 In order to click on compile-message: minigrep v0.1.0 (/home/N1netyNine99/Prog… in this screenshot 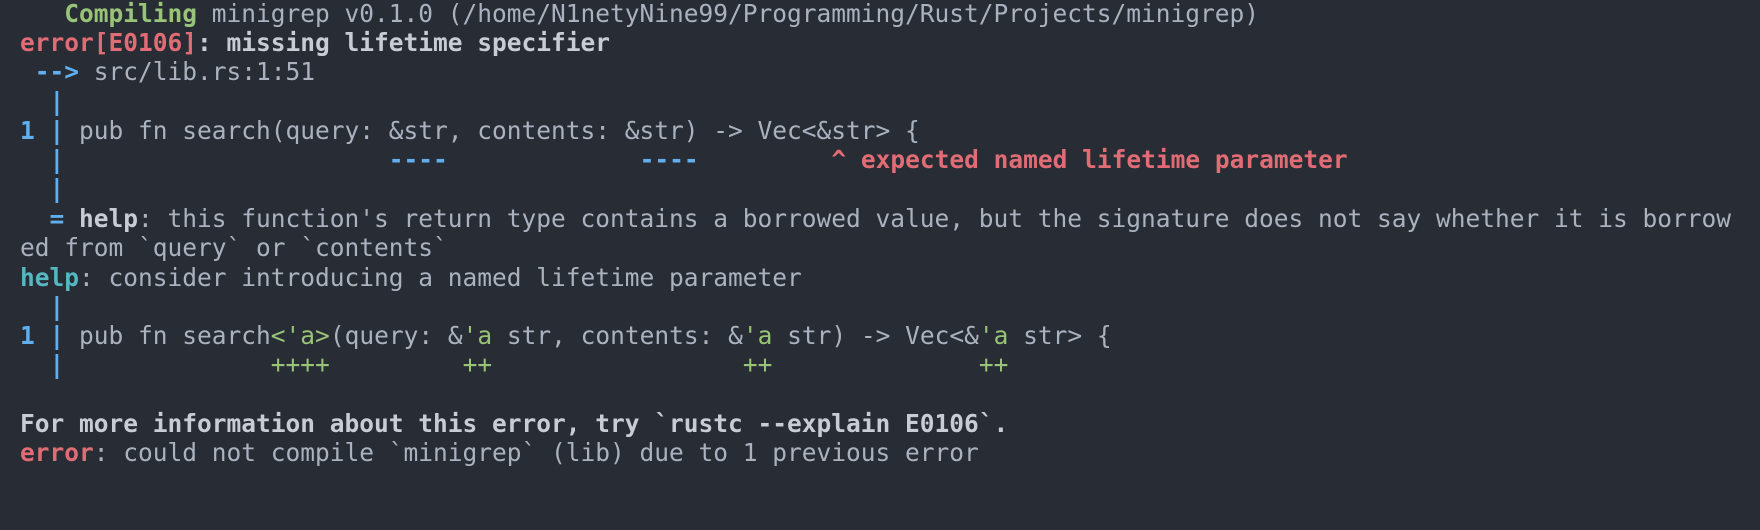, I will do `click(728, 14)`.